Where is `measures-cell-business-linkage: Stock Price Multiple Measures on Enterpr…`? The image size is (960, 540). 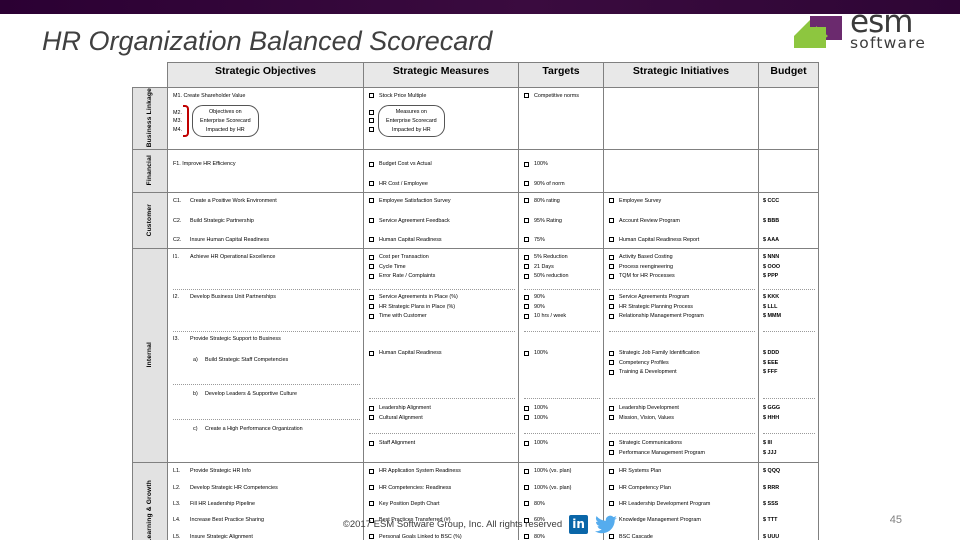 measures-cell-business-linkage: Stock Price Multiple Measures on Enterpr… is located at coordinates (441, 118).